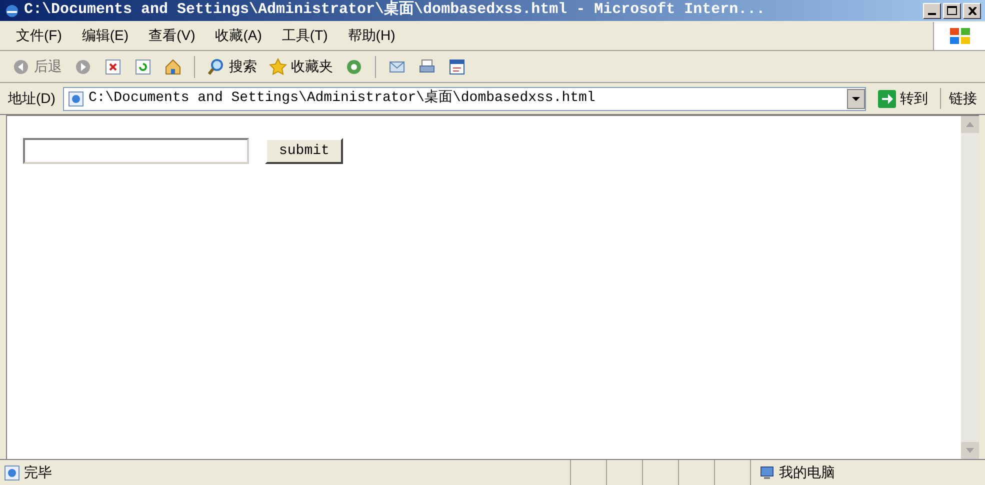  Describe the element at coordinates (301, 67) in the screenshot. I see `favorites-button: 收藏夹` at that location.